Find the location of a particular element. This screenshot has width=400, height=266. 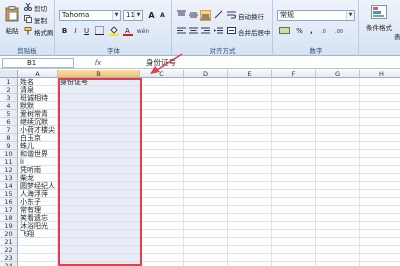

column-header-b: B is located at coordinates (99, 74).